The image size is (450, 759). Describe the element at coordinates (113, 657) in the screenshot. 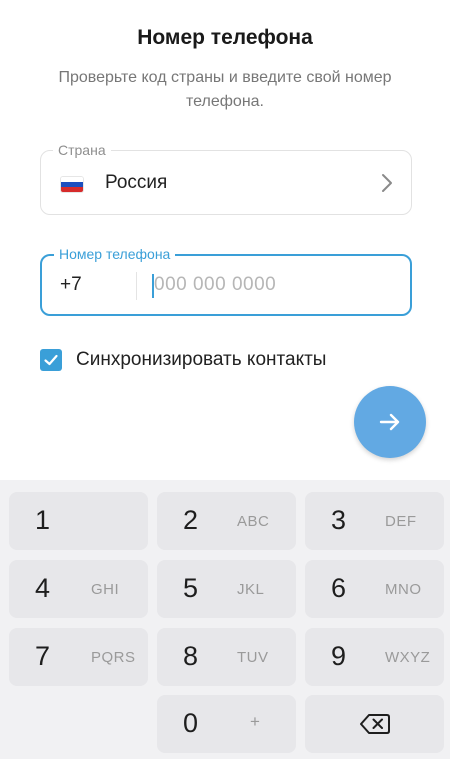

I see `key-letters: PQRS` at that location.